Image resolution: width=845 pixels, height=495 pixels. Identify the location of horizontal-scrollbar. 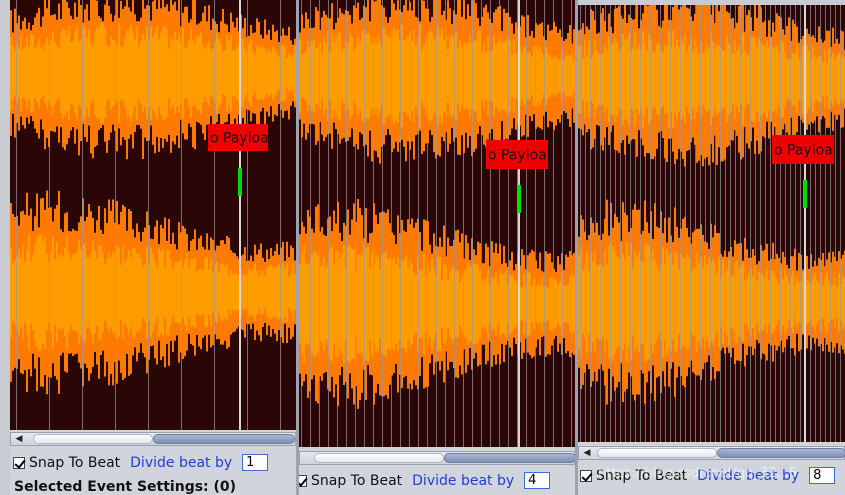
(437, 458).